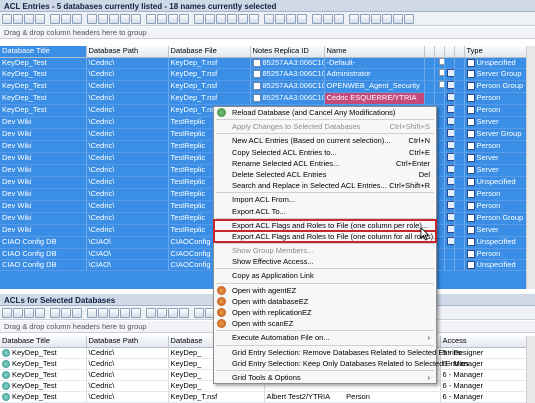  What do you see at coordinates (325, 275) in the screenshot?
I see `menu-item: Copy as Application Link` at bounding box center [325, 275].